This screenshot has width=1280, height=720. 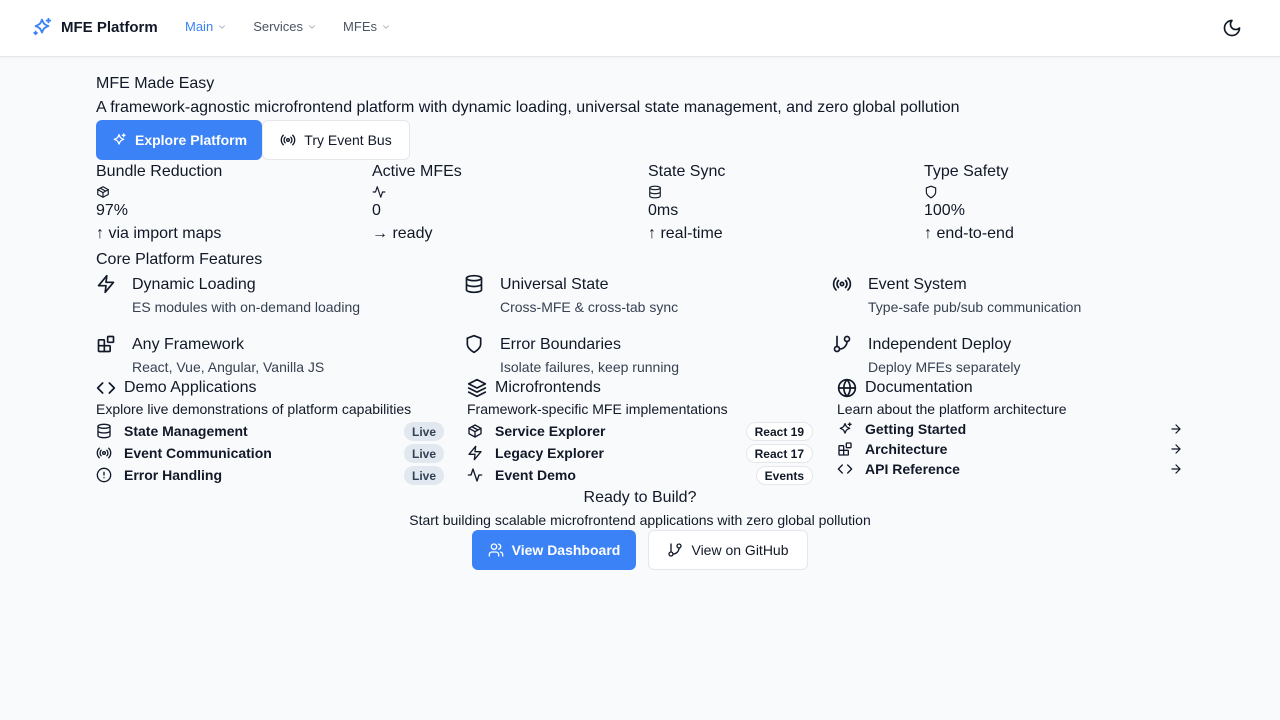 What do you see at coordinates (228, 367) in the screenshot?
I see `feature-desc: React, Vue, Angular, Vanilla JS` at bounding box center [228, 367].